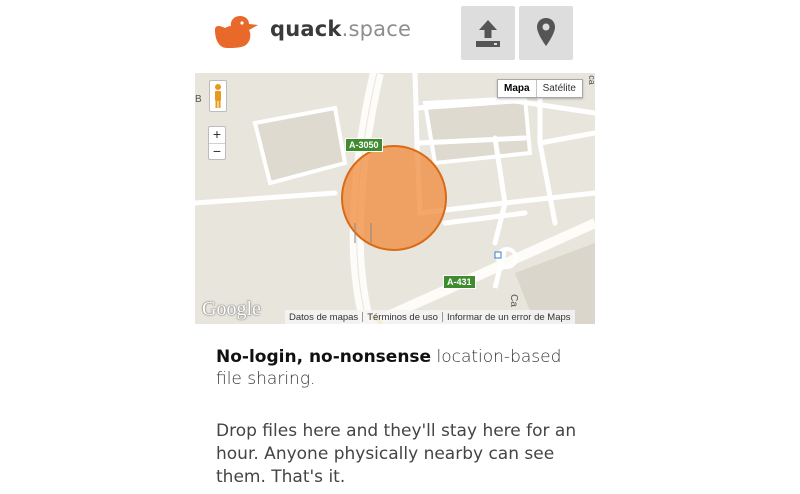 The image size is (800, 494). I want to click on upload-icon, so click(488, 33).